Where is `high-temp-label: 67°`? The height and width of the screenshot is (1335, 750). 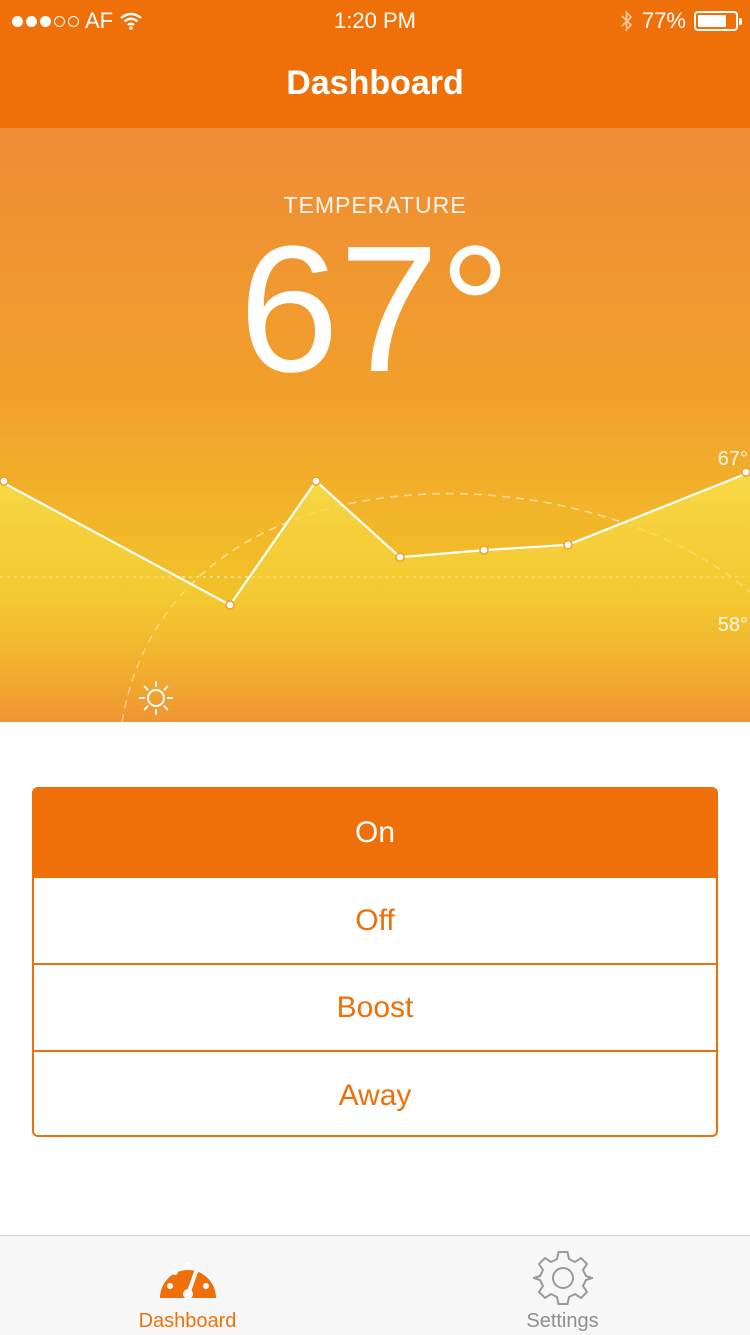
high-temp-label: 67° is located at coordinates (732, 459).